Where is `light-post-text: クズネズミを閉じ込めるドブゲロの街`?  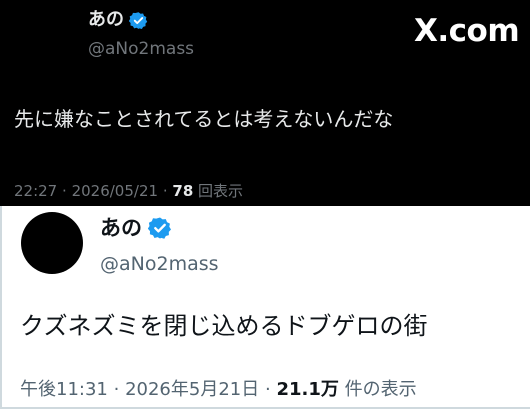 light-post-text: クズネズミを閉じ込めるドブゲロの街 is located at coordinates (224, 326).